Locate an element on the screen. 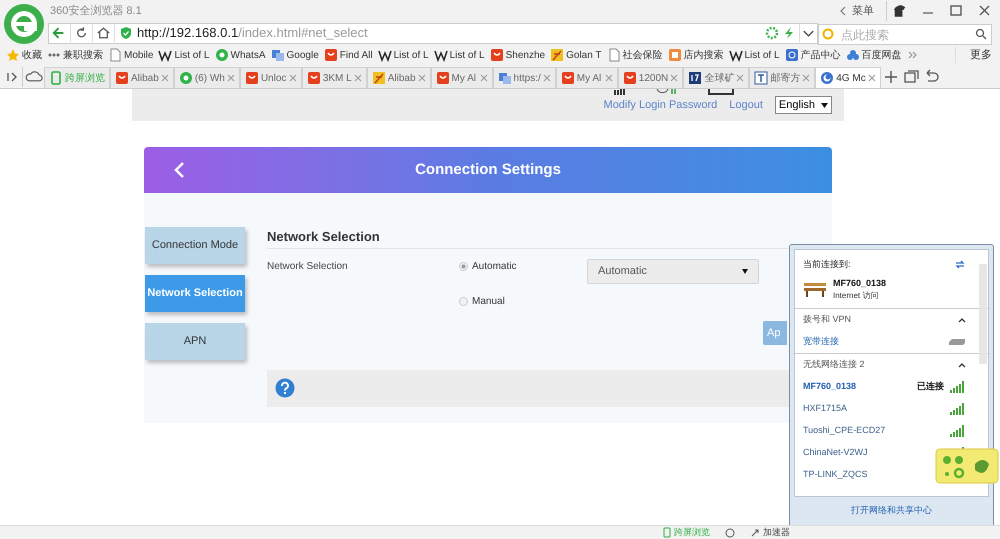 Image resolution: width=1000 pixels, height=539 pixels. browser-tab: 全球矿 is located at coordinates (716, 77).